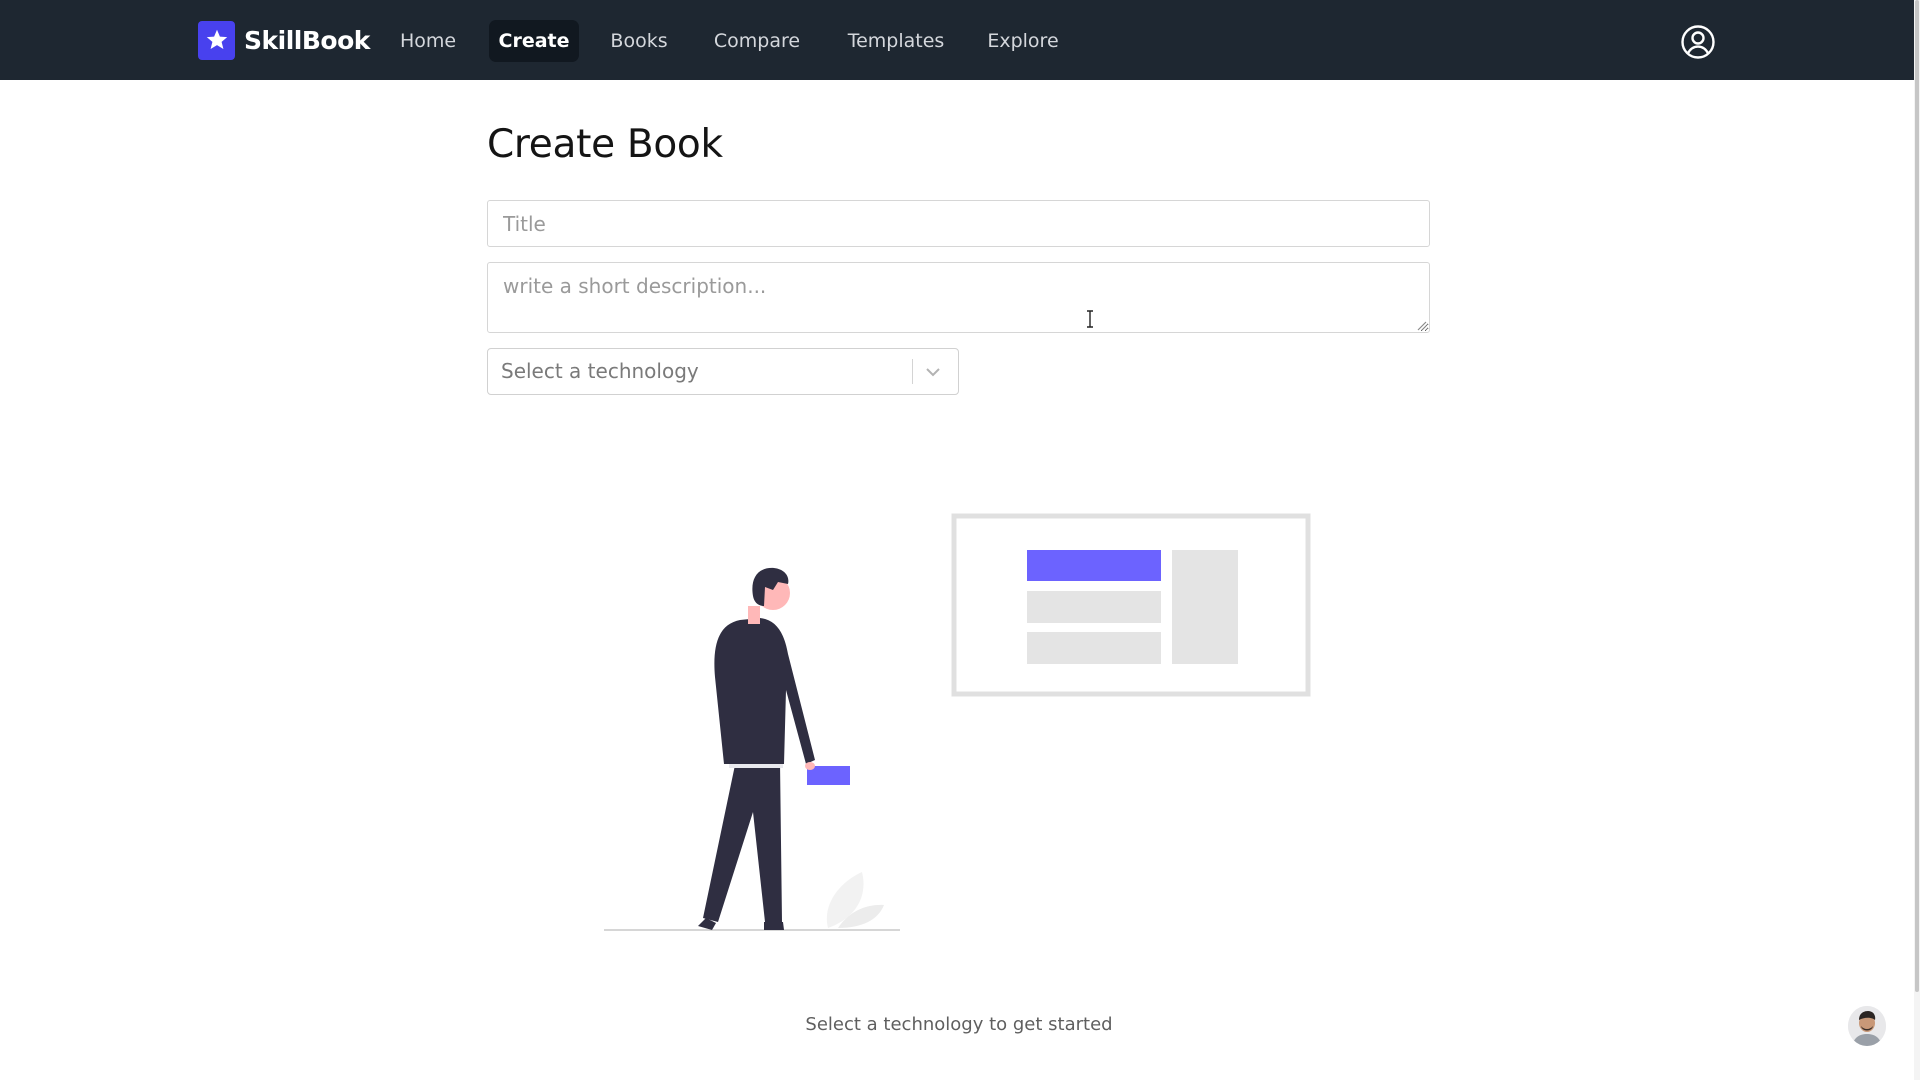  What do you see at coordinates (1698, 42) in the screenshot?
I see `user-circle-icon` at bounding box center [1698, 42].